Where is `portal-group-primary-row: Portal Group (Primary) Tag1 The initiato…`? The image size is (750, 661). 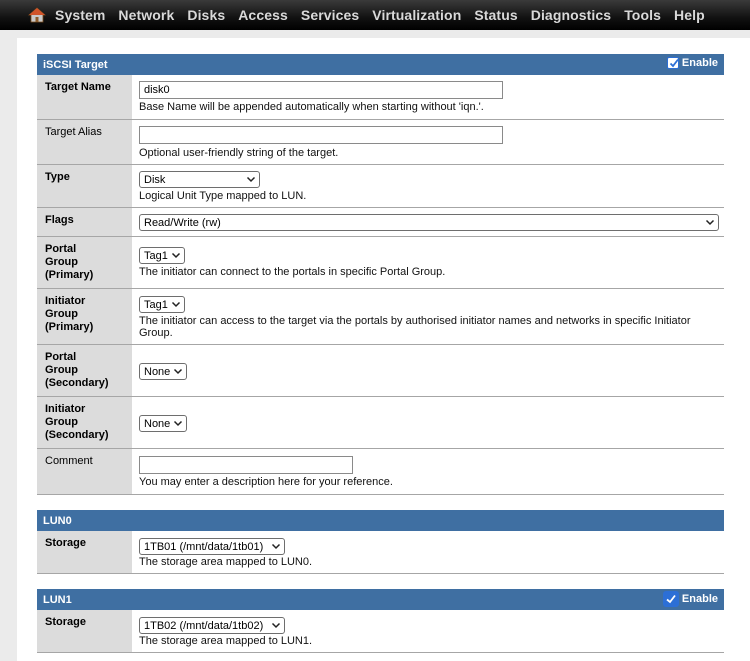
portal-group-primary-row: Portal Group (Primary) Tag1 The initiato… is located at coordinates (380, 263).